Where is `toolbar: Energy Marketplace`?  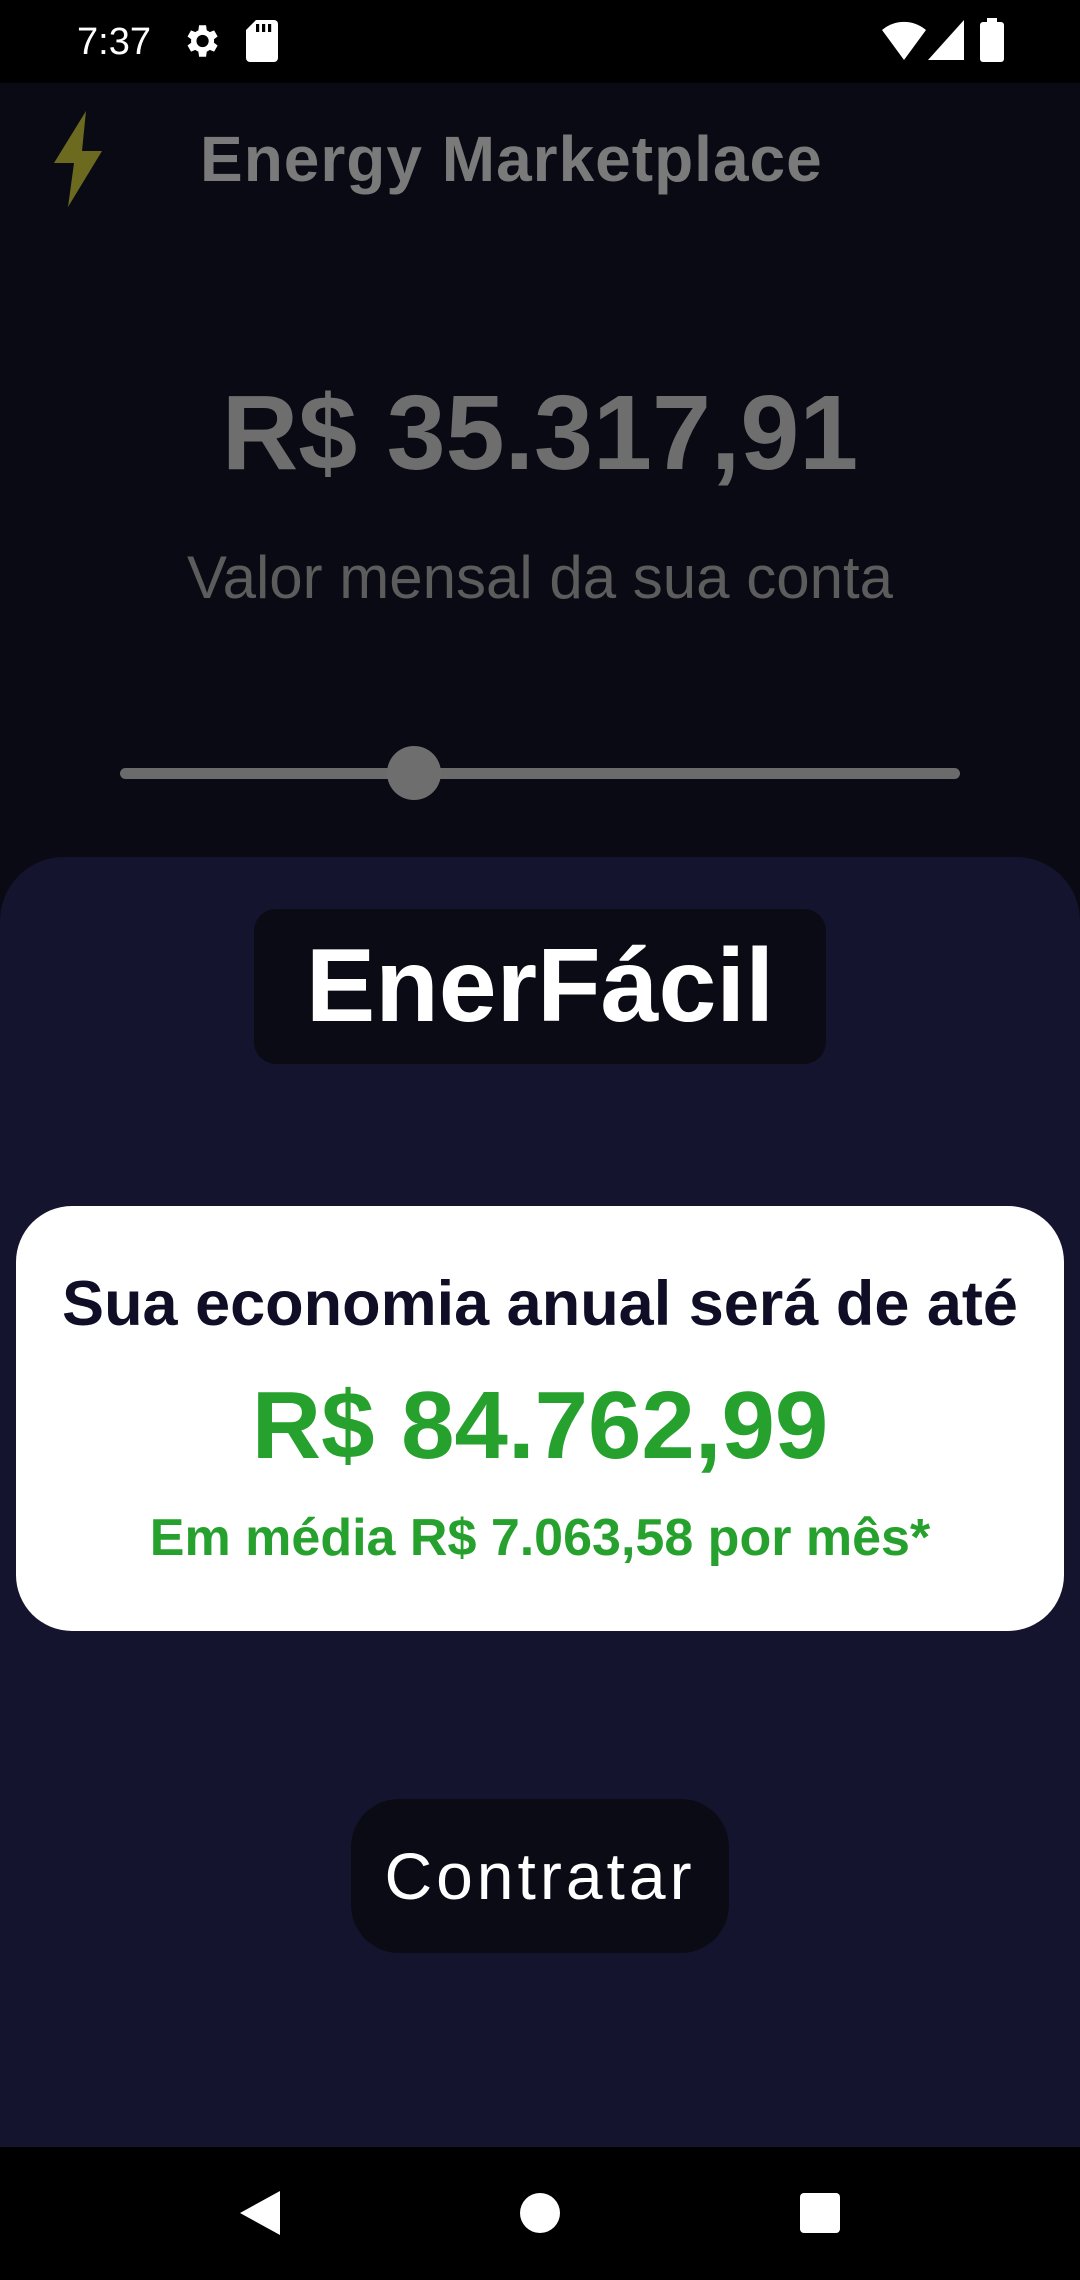 toolbar: Energy Marketplace is located at coordinates (540, 158).